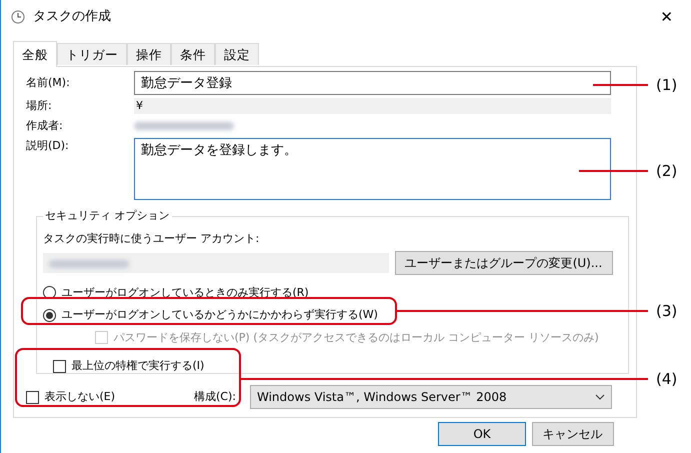 Image resolution: width=691 pixels, height=453 pixels. I want to click on tab: 全般, so click(35, 54).